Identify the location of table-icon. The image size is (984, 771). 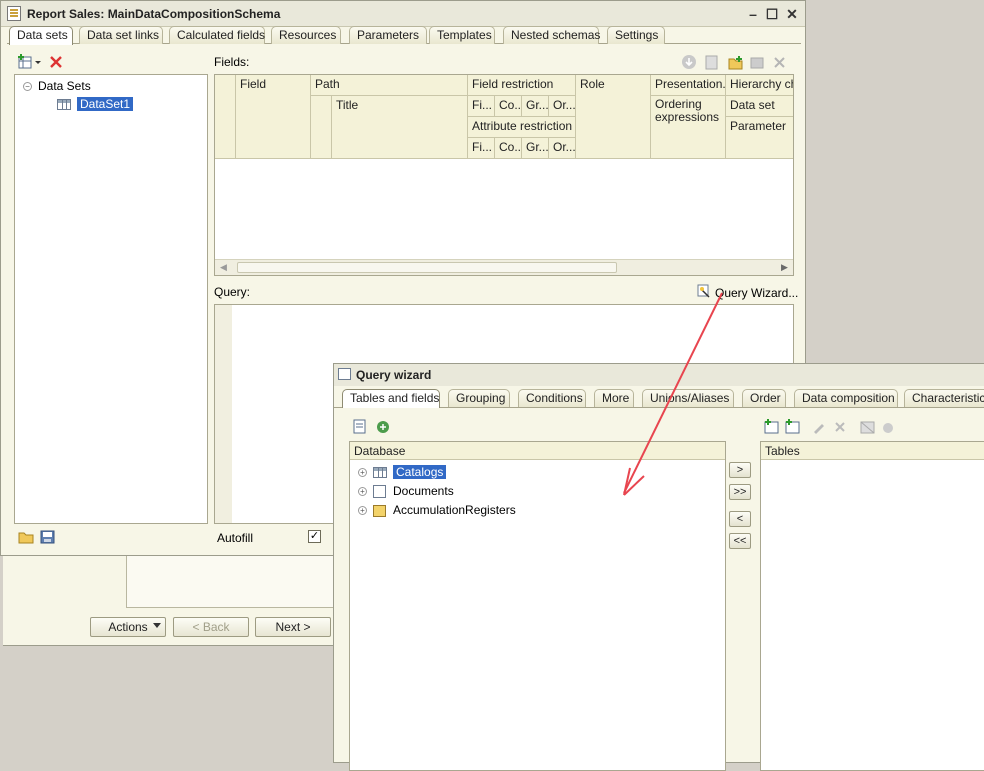
(64, 105).